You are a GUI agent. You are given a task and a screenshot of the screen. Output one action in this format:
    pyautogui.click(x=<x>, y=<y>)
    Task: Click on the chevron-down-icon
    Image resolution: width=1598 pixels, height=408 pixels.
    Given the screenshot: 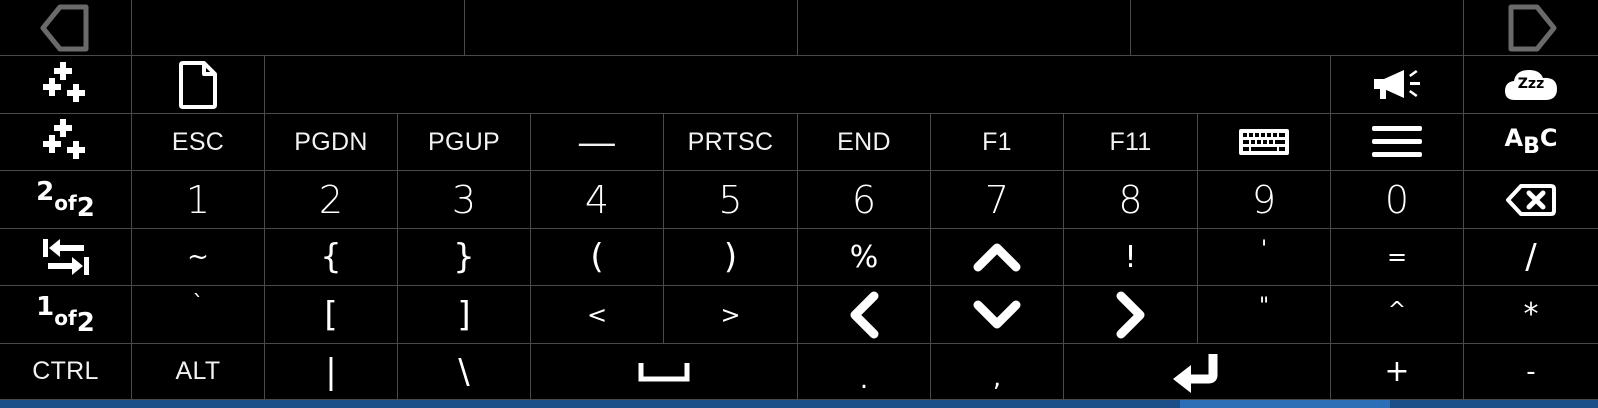 What is the action you would take?
    pyautogui.click(x=997, y=315)
    